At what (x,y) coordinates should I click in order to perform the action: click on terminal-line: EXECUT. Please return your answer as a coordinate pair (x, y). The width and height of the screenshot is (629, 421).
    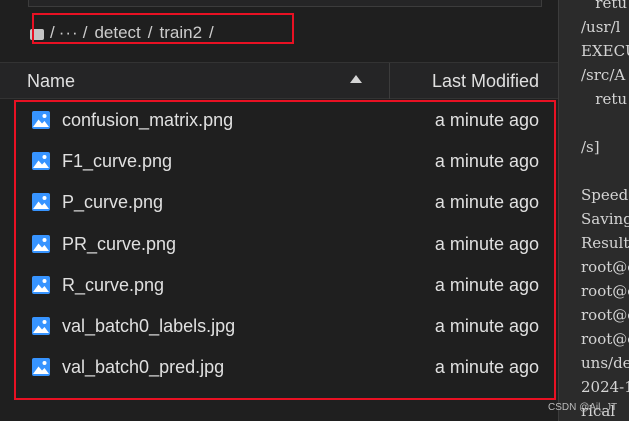
    Looking at the image, I should click on (605, 51).